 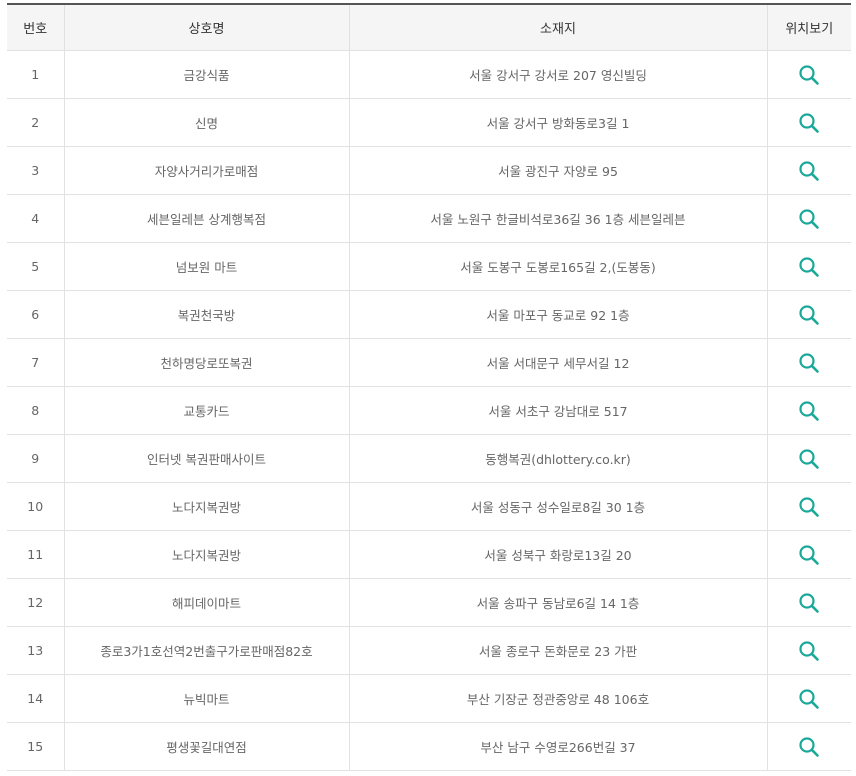 What do you see at coordinates (35, 458) in the screenshot?
I see `row-num: 9` at bounding box center [35, 458].